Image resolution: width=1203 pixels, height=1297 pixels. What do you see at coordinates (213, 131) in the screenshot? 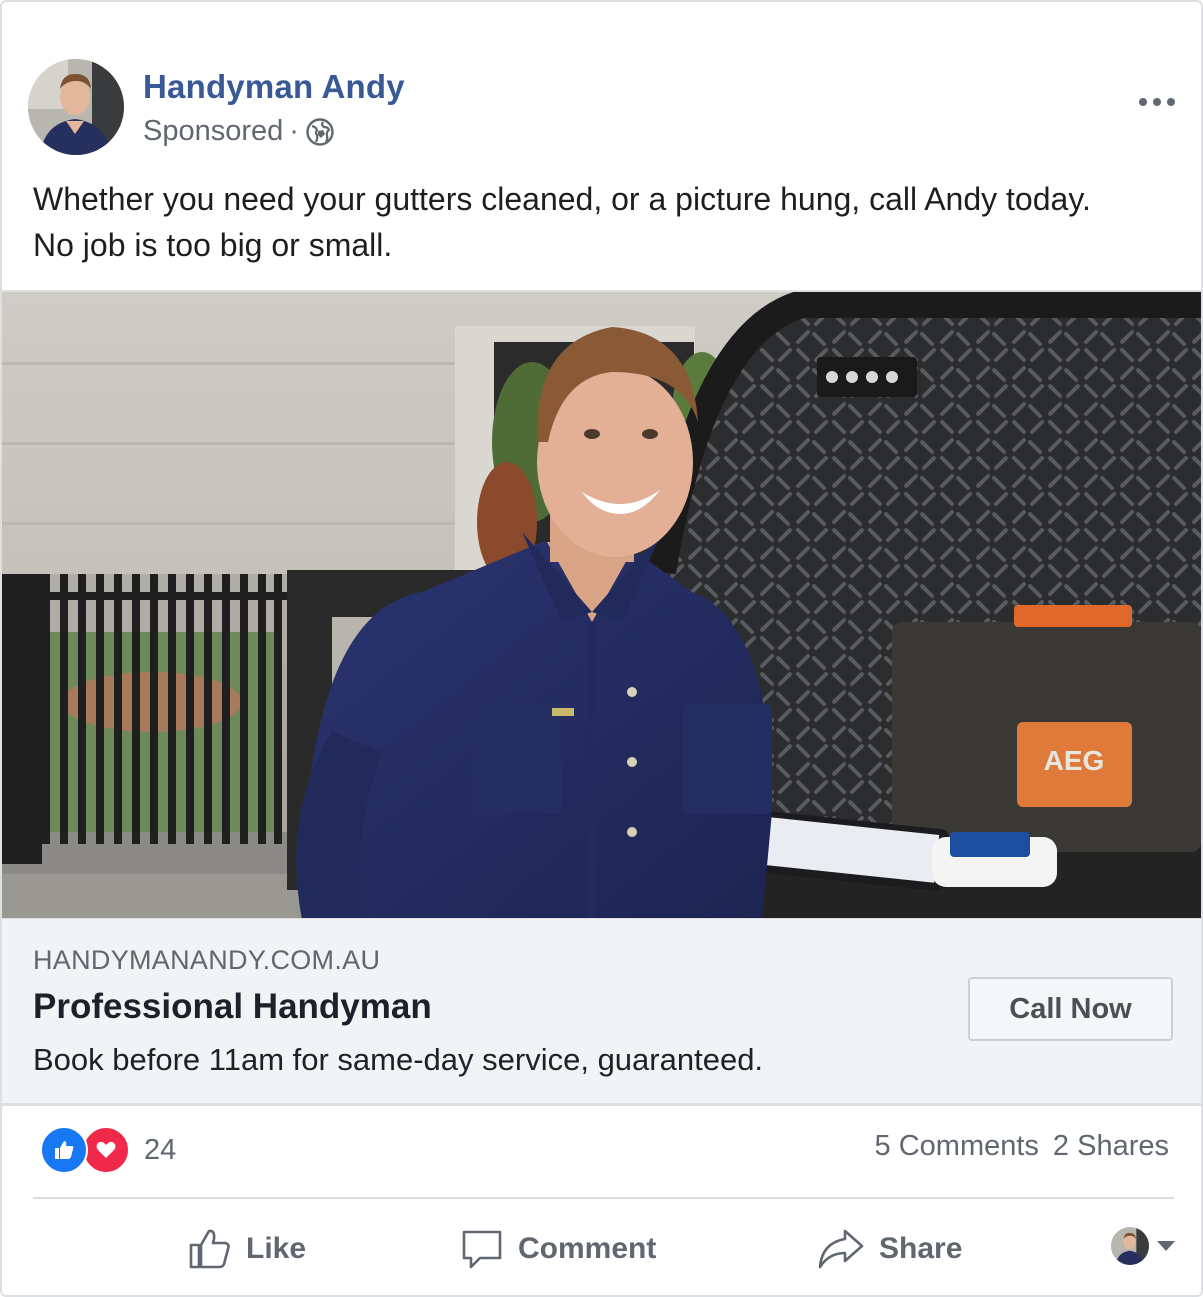
I see `sponsored-label: Sponsored` at bounding box center [213, 131].